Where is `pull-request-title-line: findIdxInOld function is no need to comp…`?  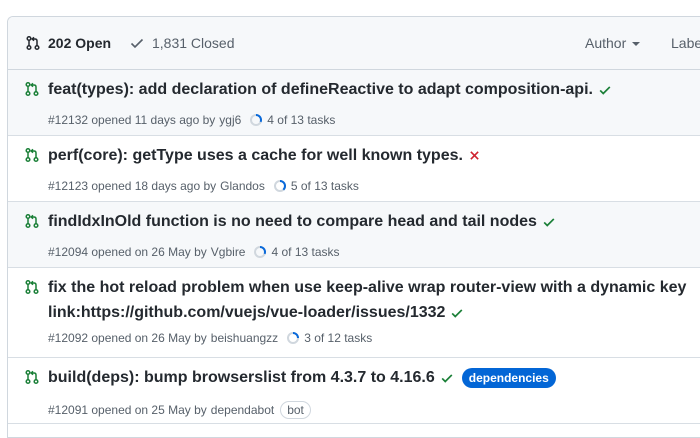
pull-request-title-line: findIdxInOld function is no need to comp… is located at coordinates (374, 221).